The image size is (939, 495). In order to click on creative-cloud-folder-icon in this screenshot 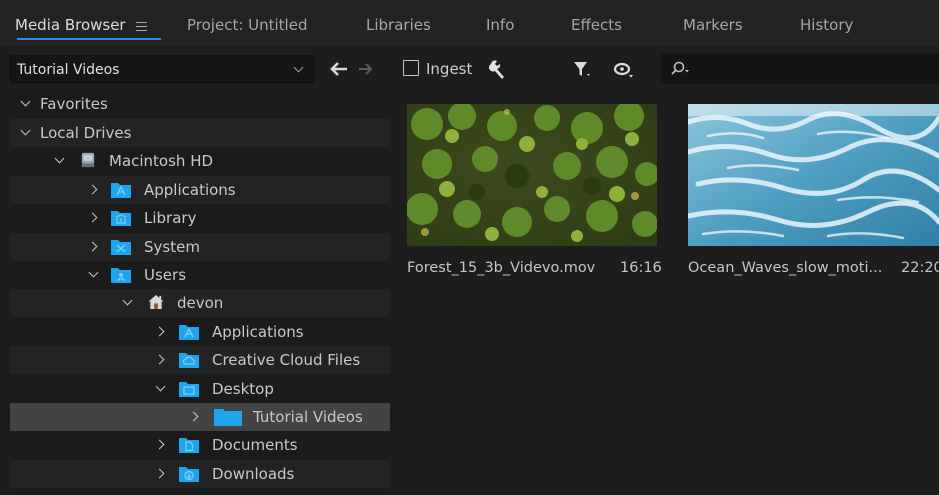, I will do `click(189, 360)`.